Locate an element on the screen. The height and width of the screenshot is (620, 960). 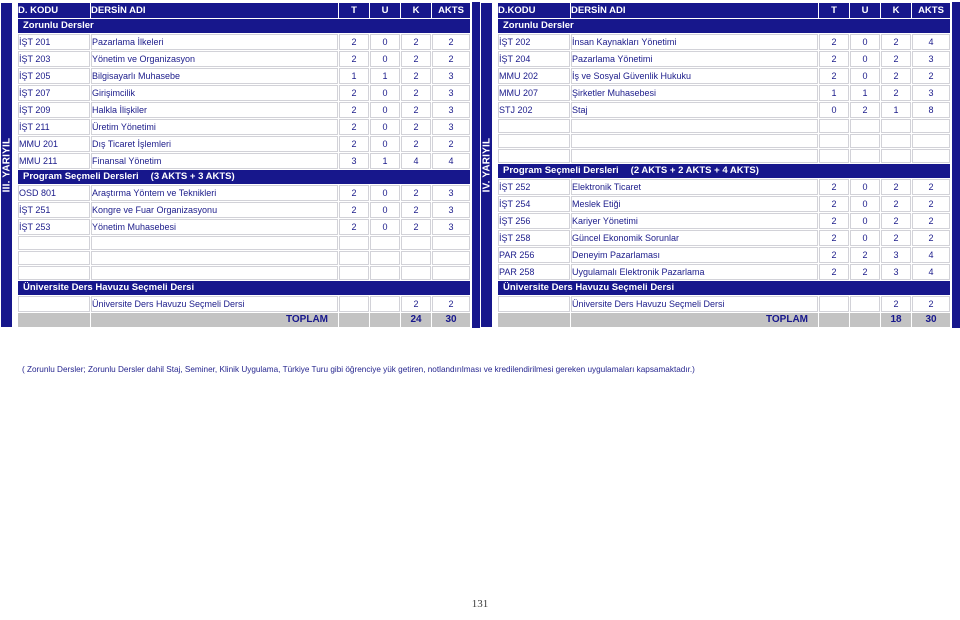
section-band-label: Zorunlu Dersler is located at coordinates (244, 26).